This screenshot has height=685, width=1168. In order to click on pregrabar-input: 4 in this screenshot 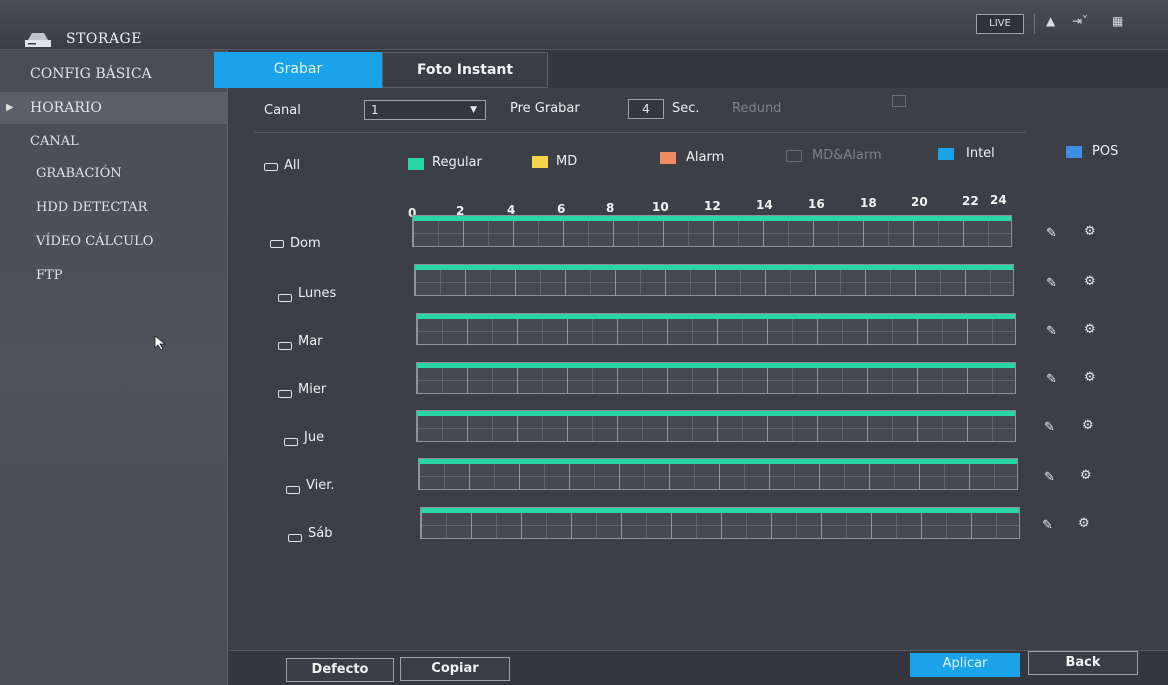, I will do `click(646, 109)`.